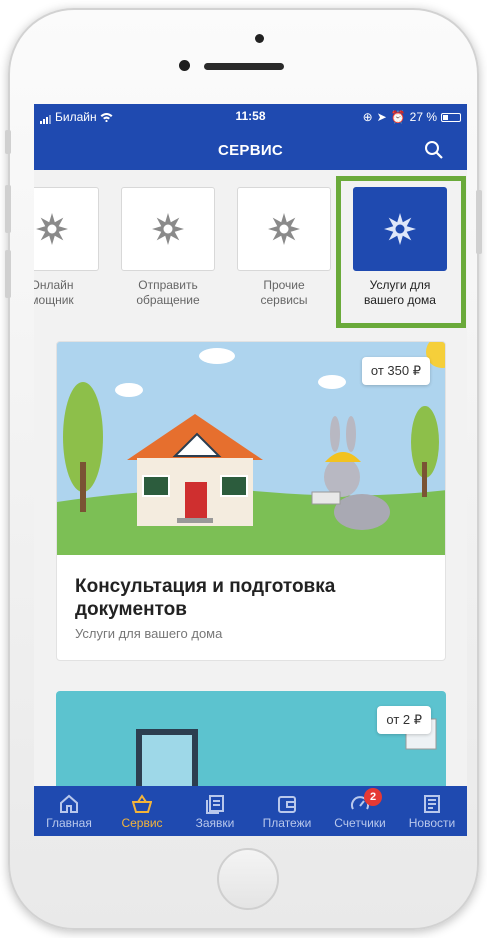 The width and height of the screenshot is (487, 938). I want to click on tile-send-request, so click(168, 229).